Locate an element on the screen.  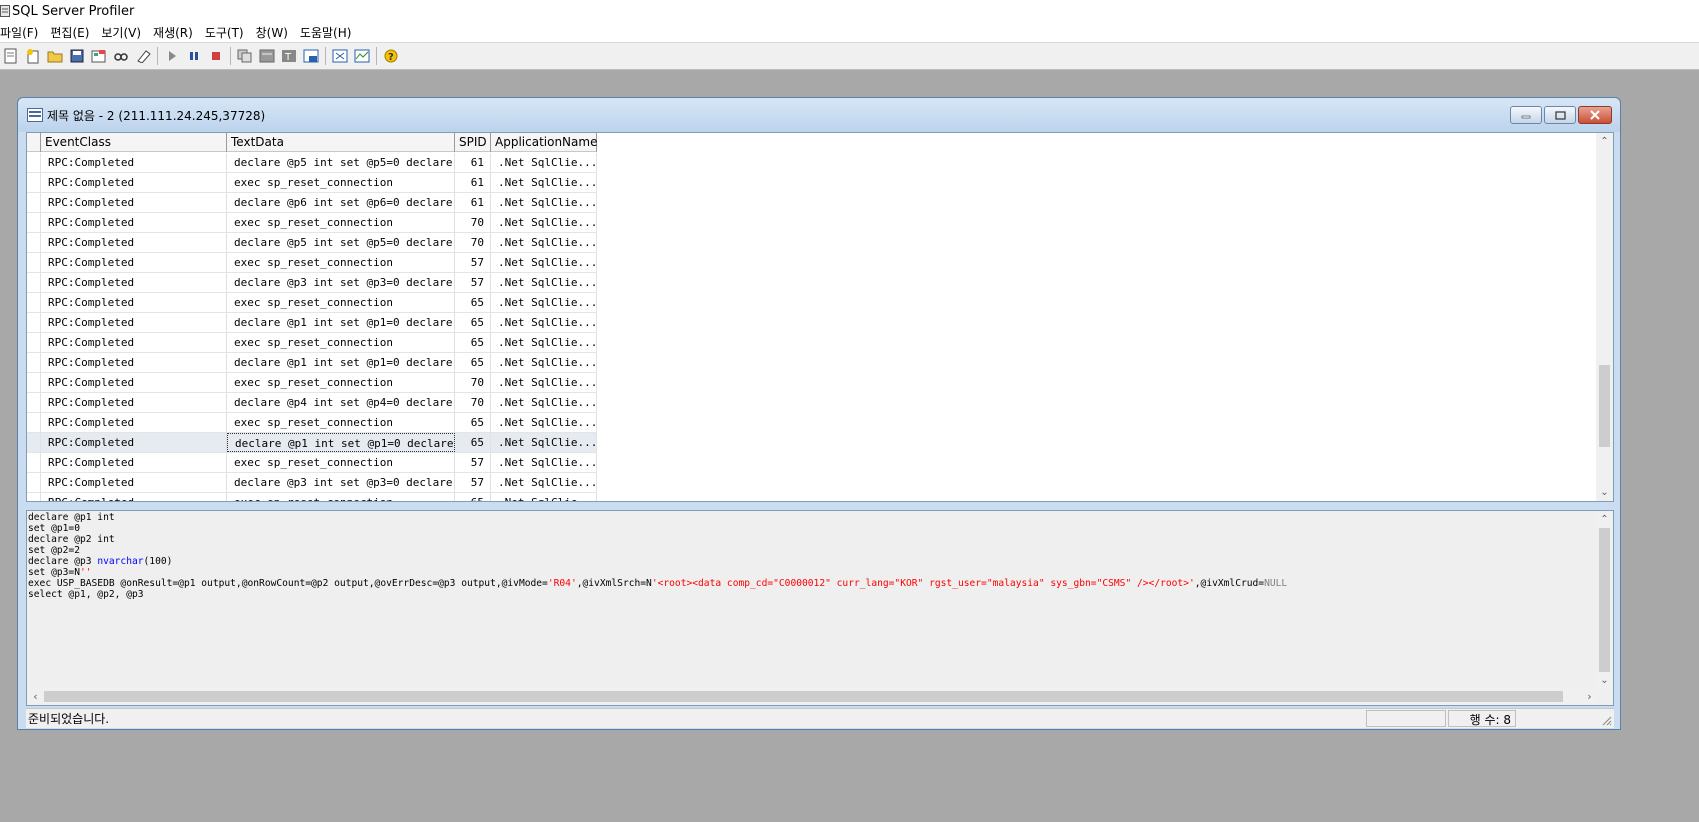
text-horizontal-scrollbar: ‹ › is located at coordinates (812, 696).